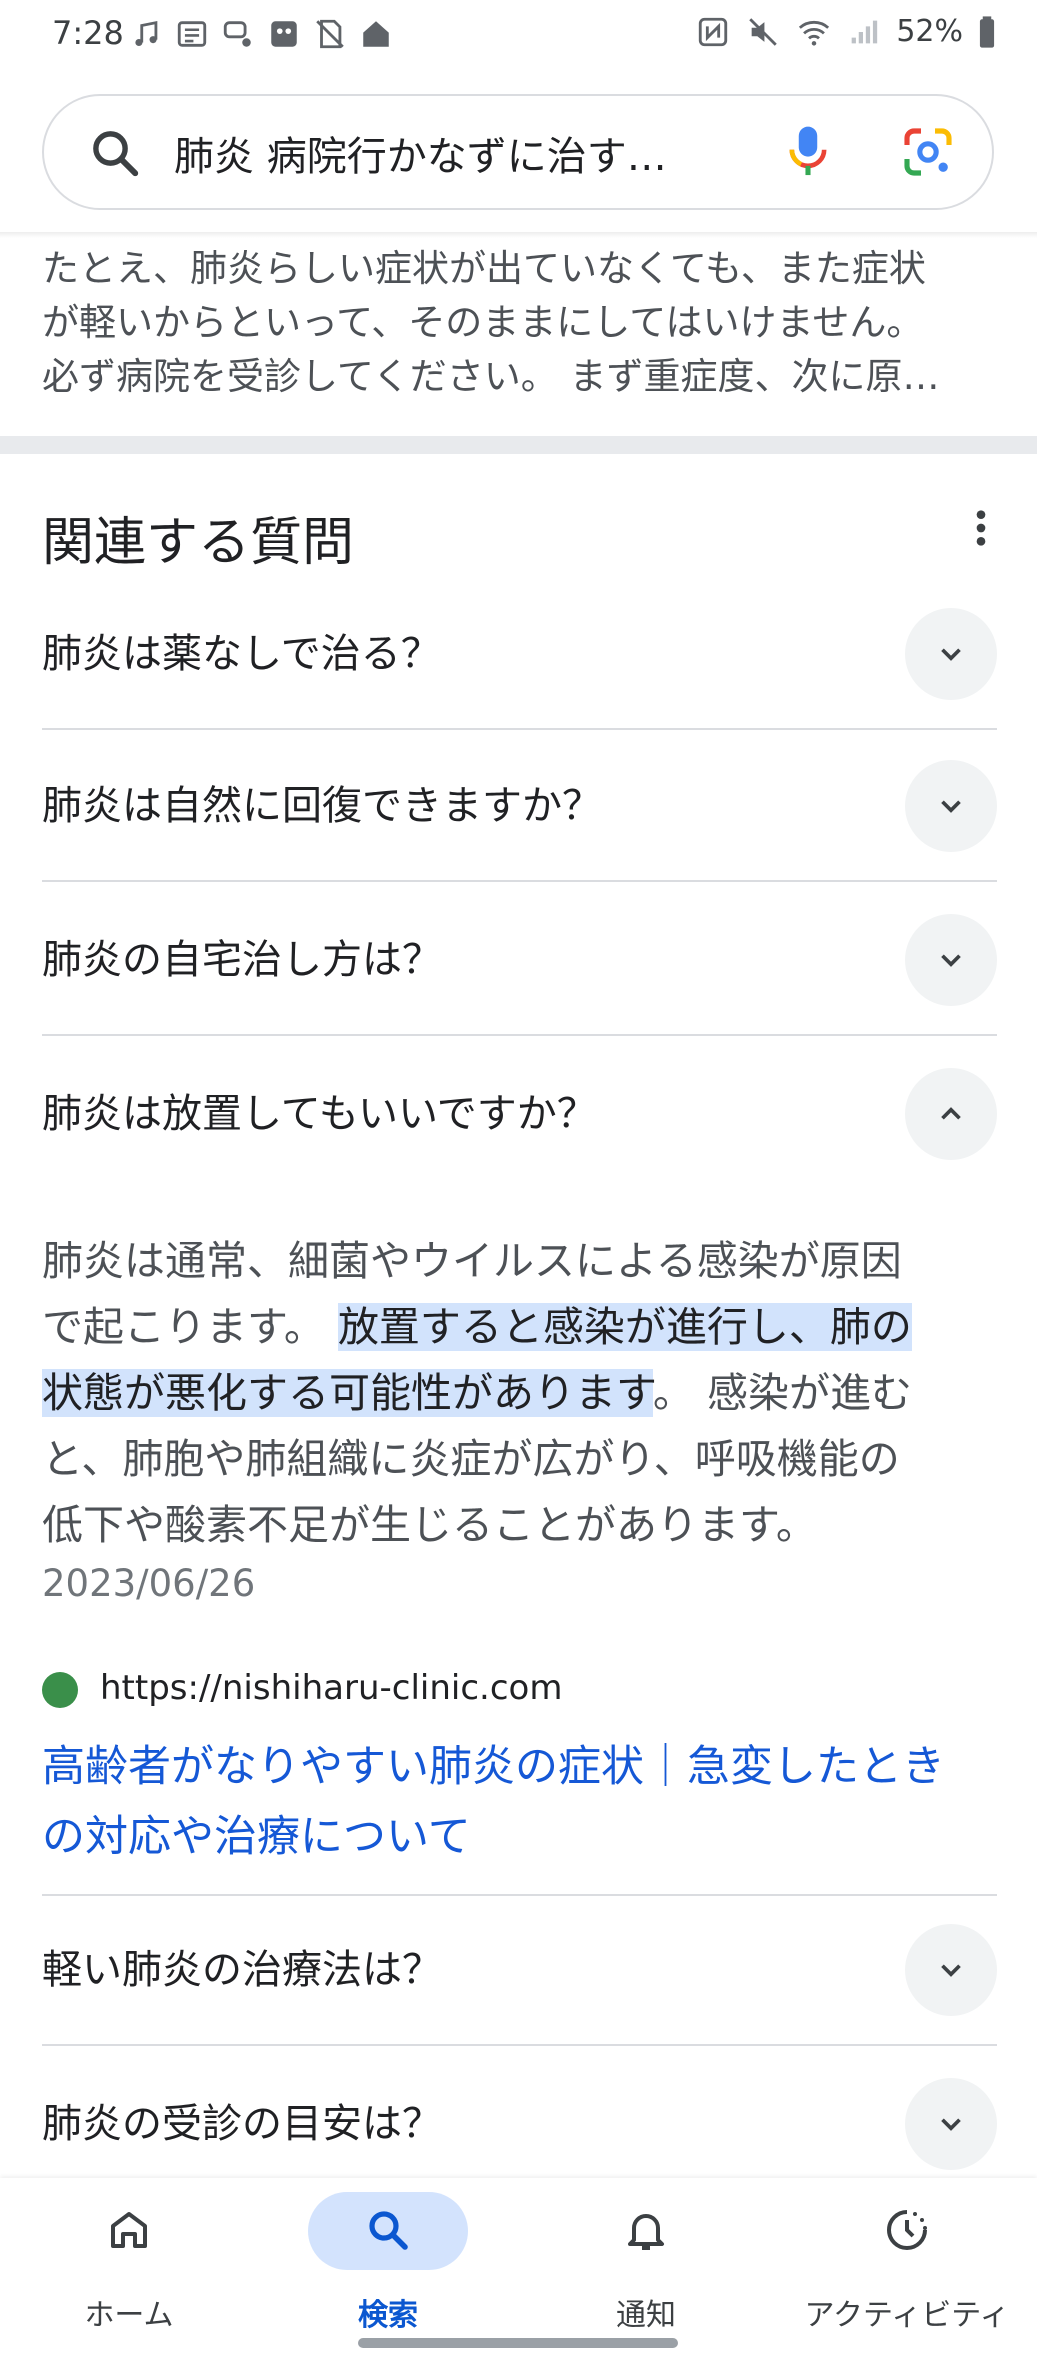 The width and height of the screenshot is (1037, 2364). What do you see at coordinates (981, 530) in the screenshot?
I see `more-options-icon` at bounding box center [981, 530].